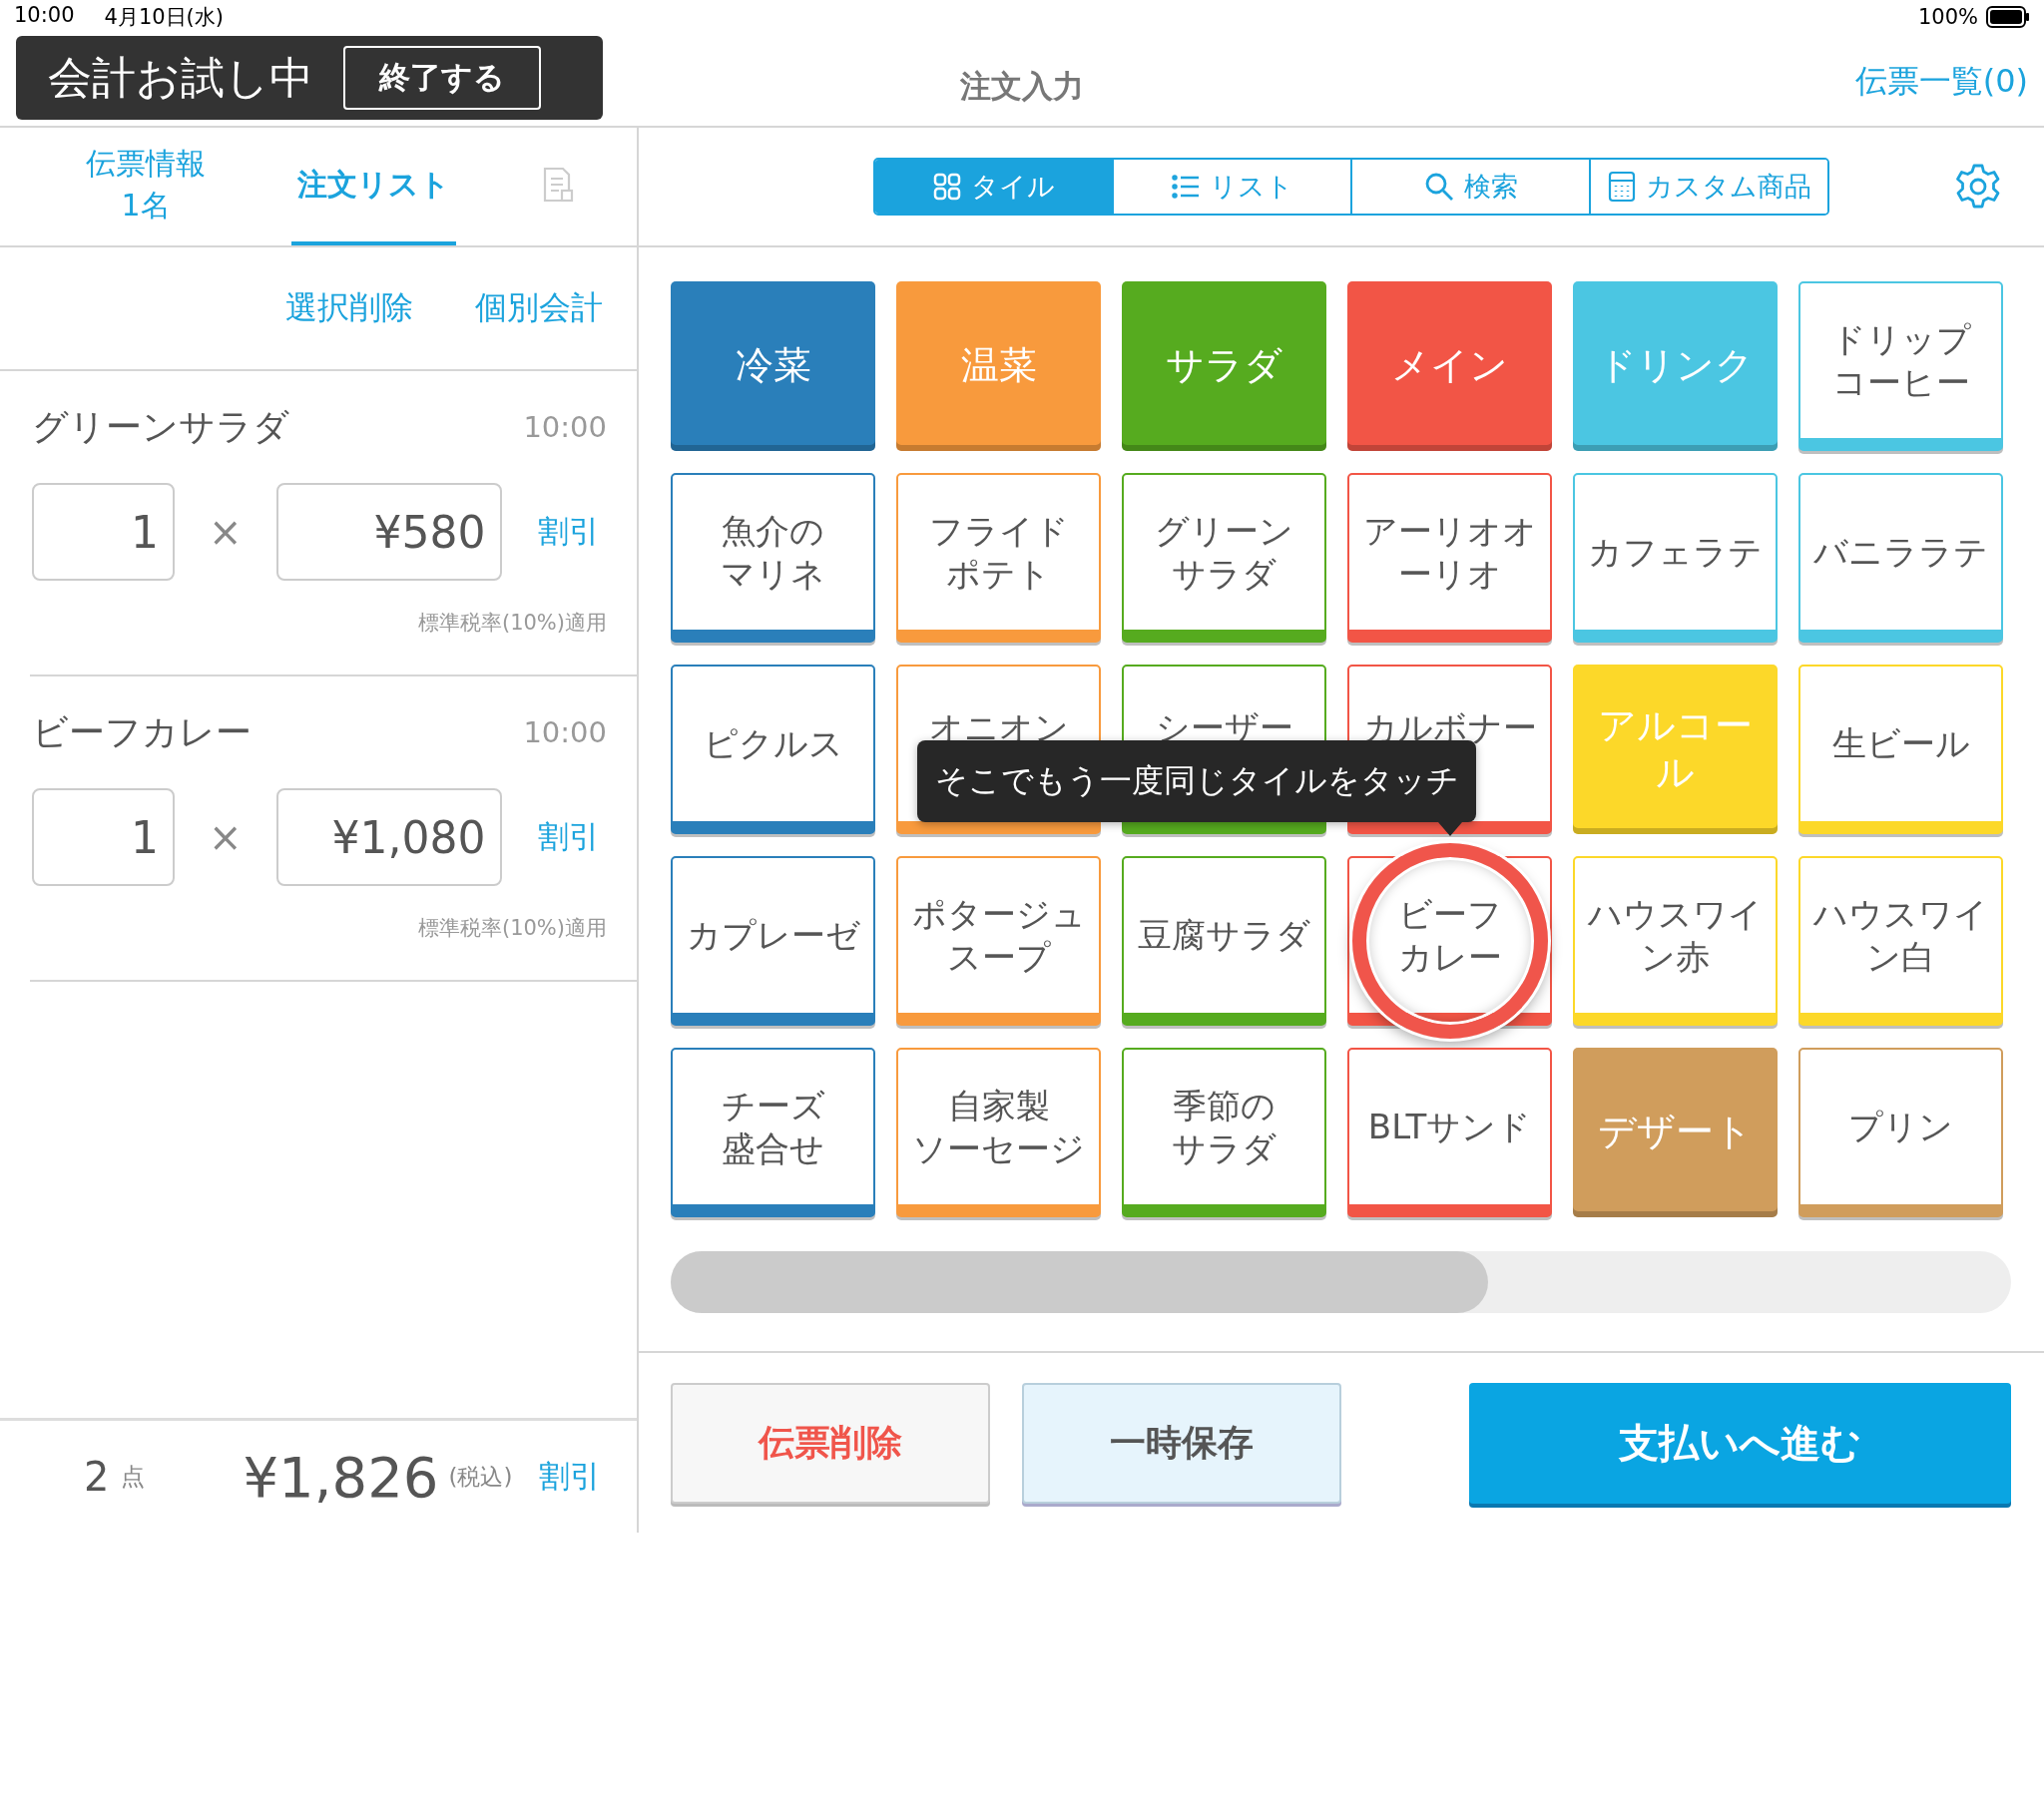 This screenshot has height=1796, width=2044. What do you see at coordinates (164, 17) in the screenshot?
I see `status-date: 4月10日(水)` at bounding box center [164, 17].